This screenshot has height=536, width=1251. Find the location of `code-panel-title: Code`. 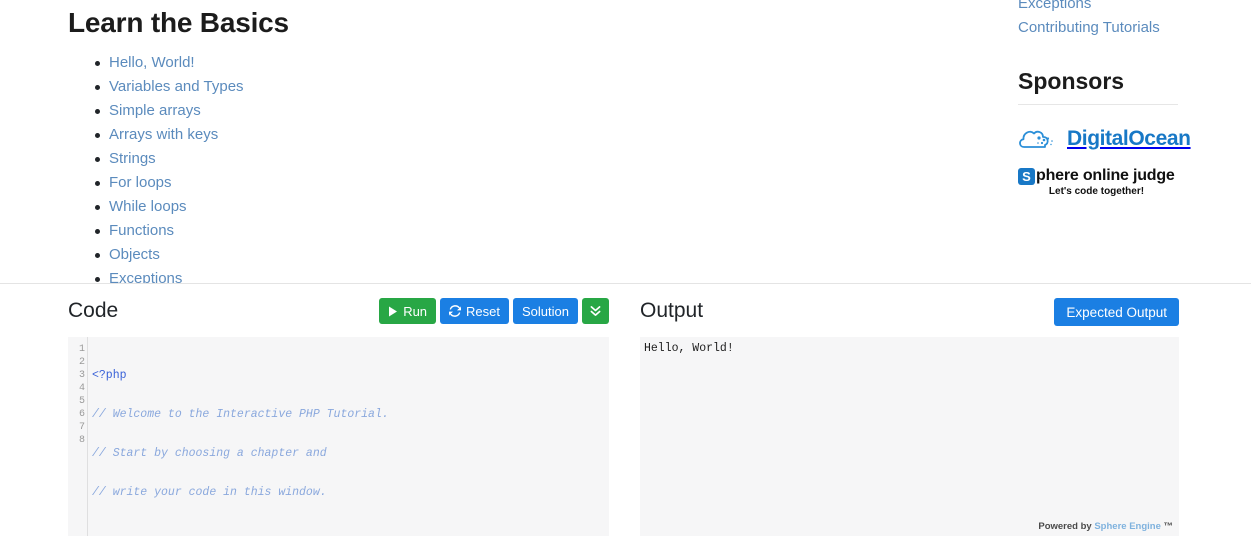

code-panel-title: Code is located at coordinates (93, 310).